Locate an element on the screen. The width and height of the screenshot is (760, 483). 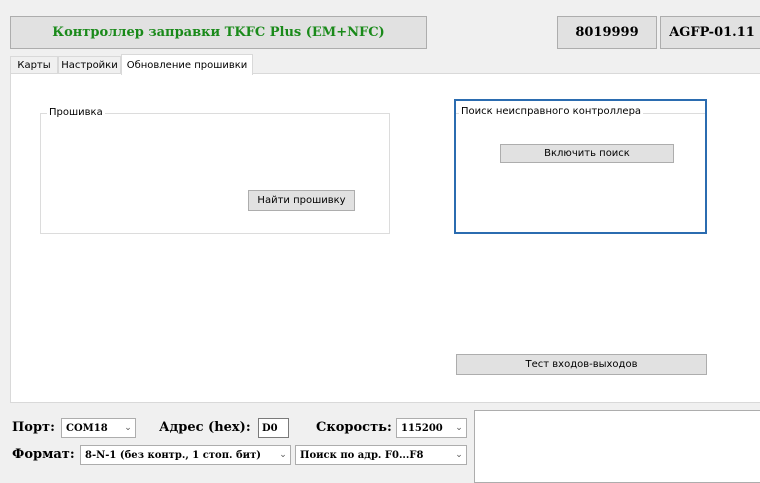
enable-search-button: Включить поиск is located at coordinates (587, 153).